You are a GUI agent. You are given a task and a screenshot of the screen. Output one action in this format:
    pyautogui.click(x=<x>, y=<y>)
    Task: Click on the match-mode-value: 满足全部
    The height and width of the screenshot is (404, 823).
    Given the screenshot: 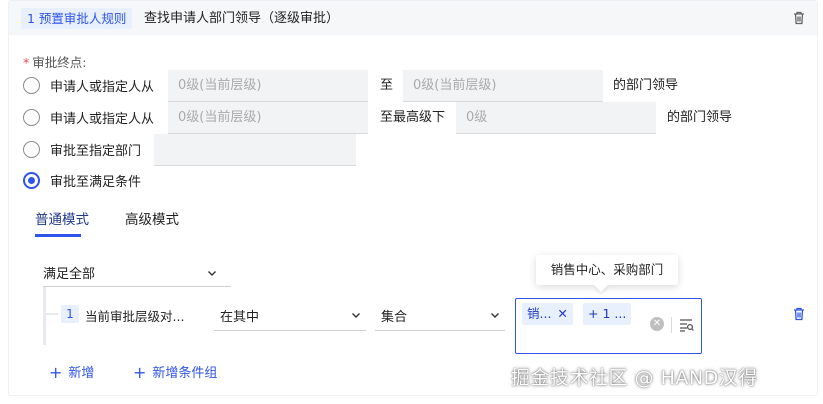 What is the action you would take?
    pyautogui.click(x=69, y=274)
    